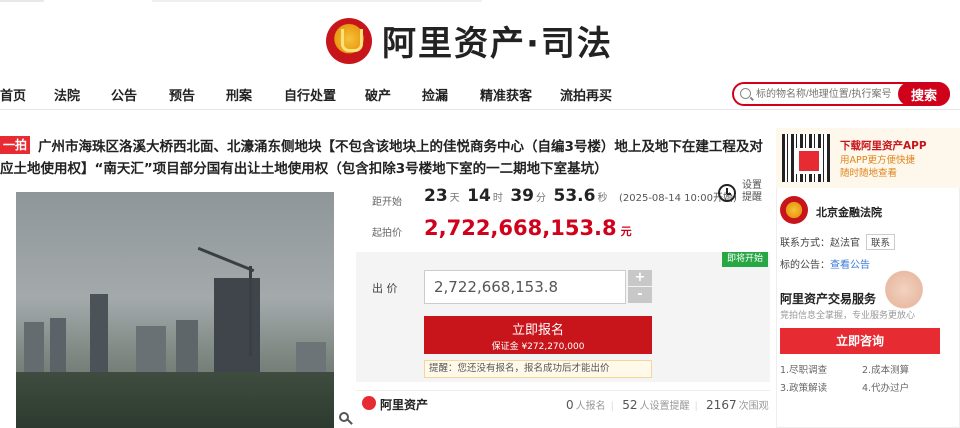 The width and height of the screenshot is (960, 428). I want to click on app-download-desc: 用APP更方便快捷 随时随地查看, so click(877, 167).